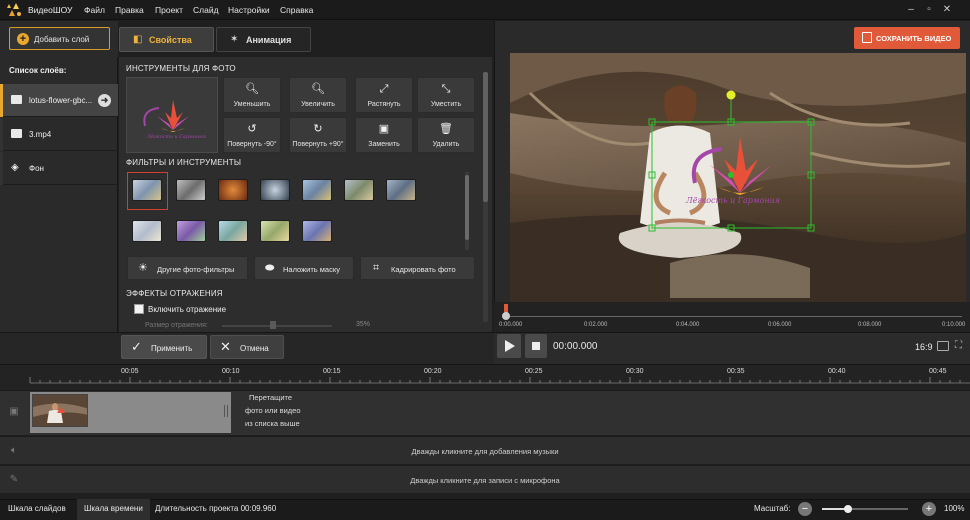 This screenshot has width=970, height=520. What do you see at coordinates (929, 509) in the screenshot?
I see `zoom-in-icon: +` at bounding box center [929, 509].